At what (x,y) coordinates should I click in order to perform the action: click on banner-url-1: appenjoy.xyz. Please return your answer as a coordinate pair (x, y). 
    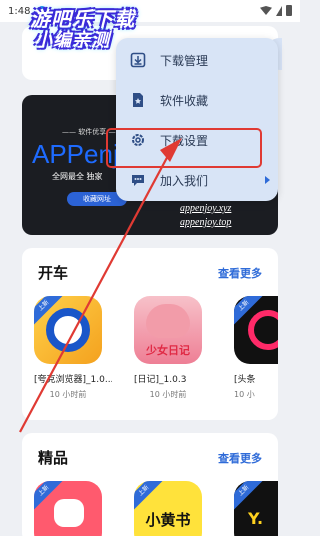
    Looking at the image, I should click on (206, 208).